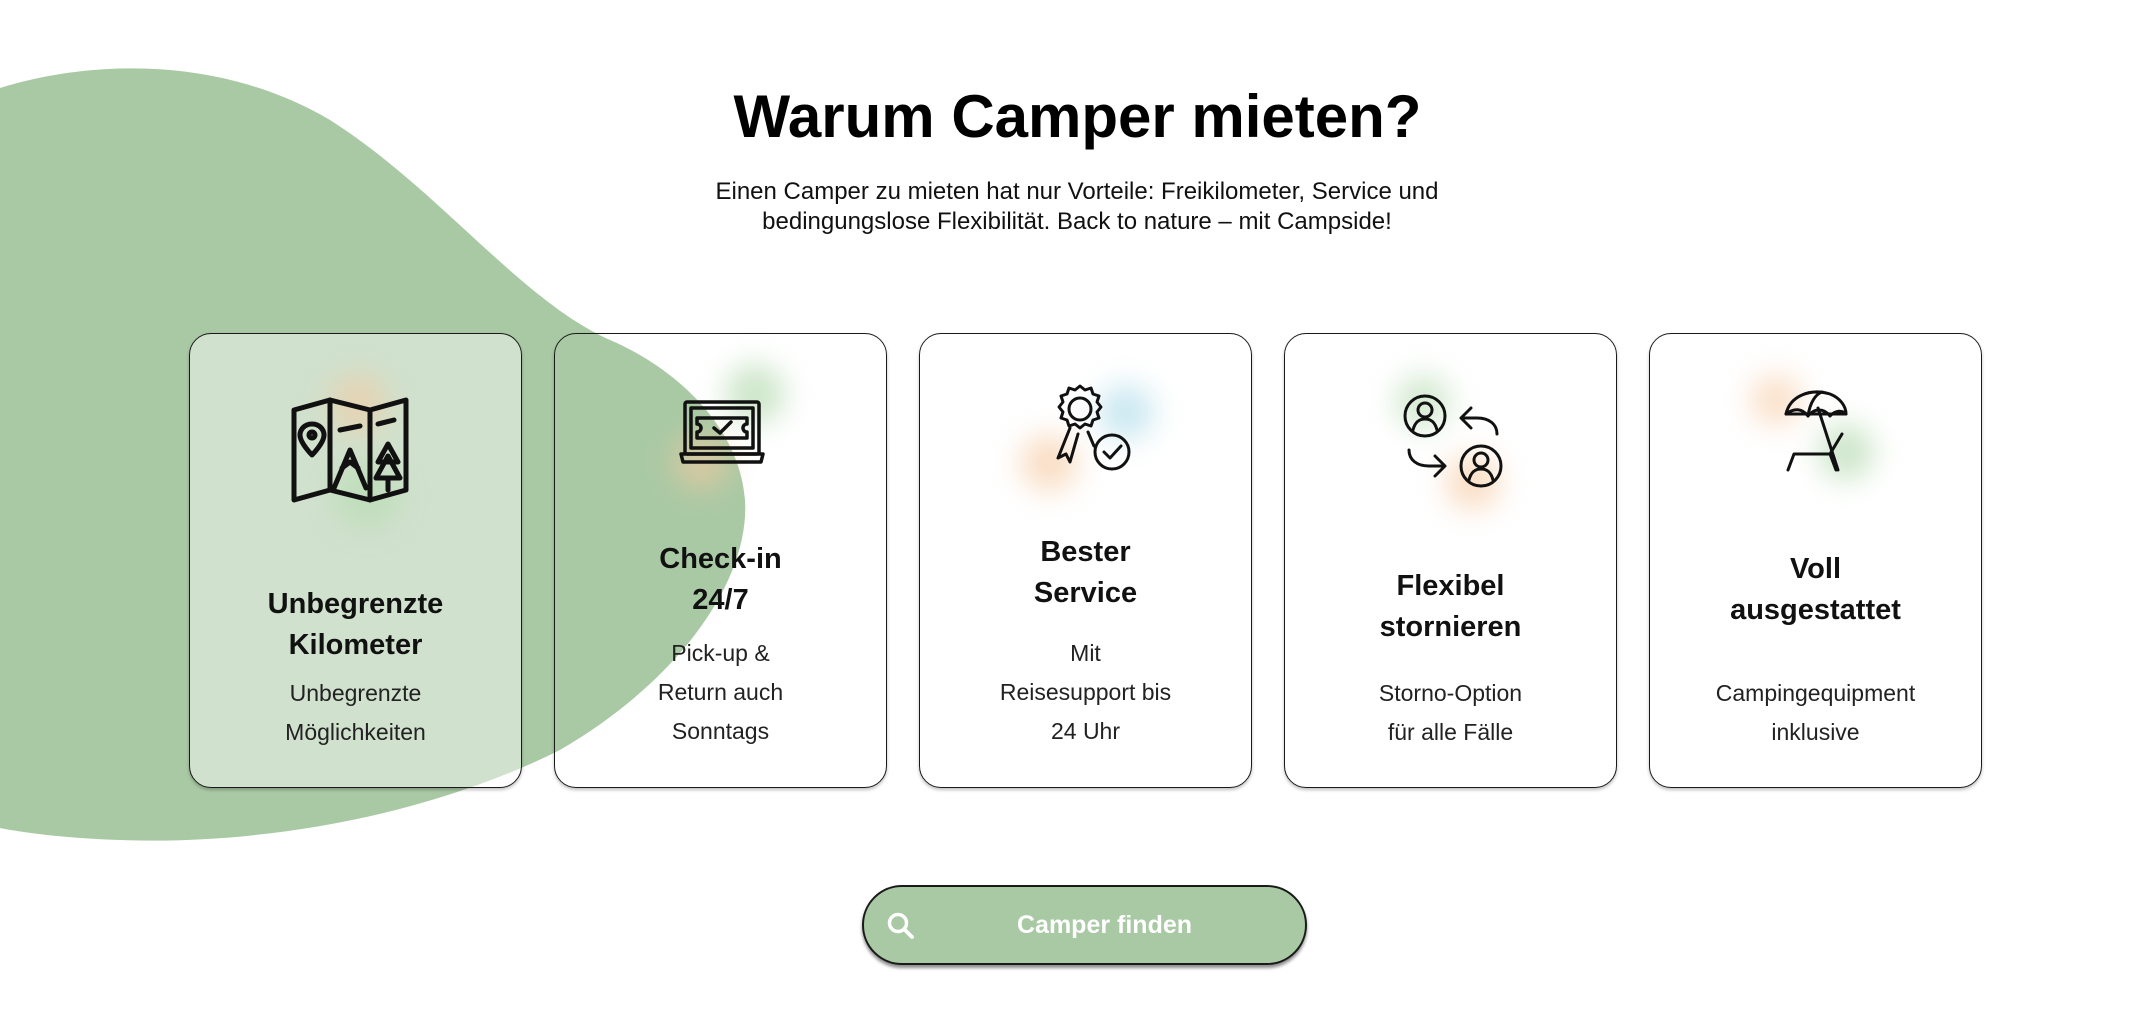 The image size is (2155, 1036). I want to click on card-title-line-1: Bester, so click(1085, 552).